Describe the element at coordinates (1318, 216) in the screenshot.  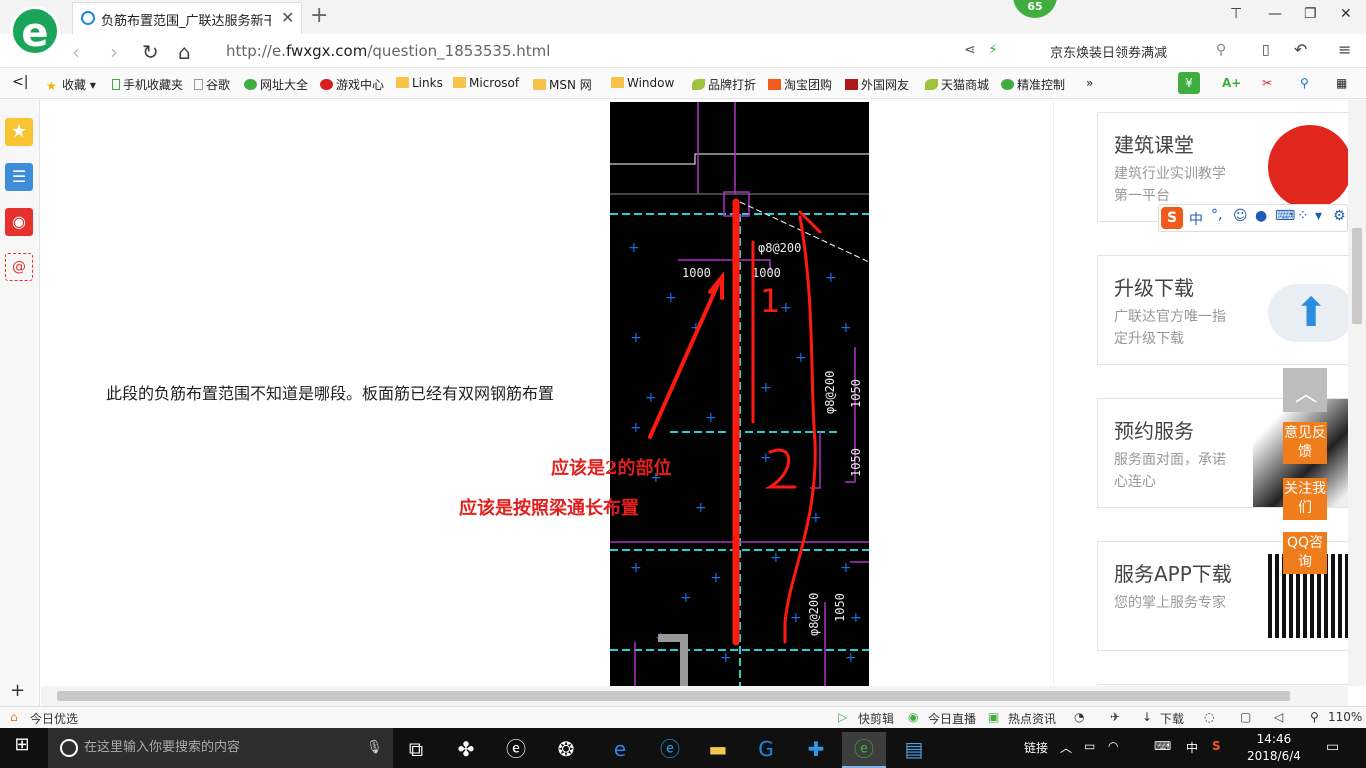
I see `skin-icon: ▾` at that location.